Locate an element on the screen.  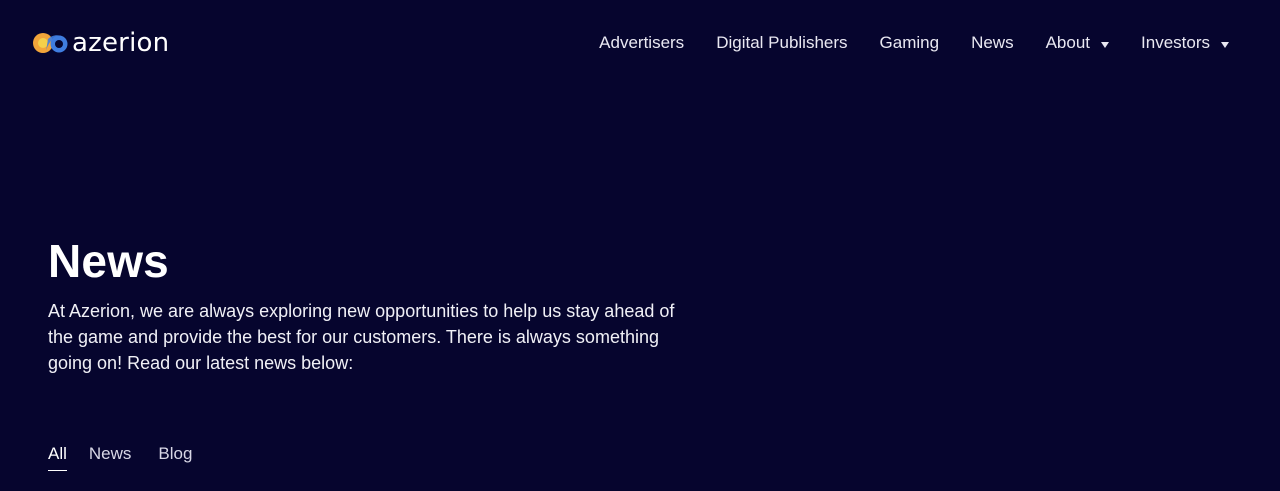
nav-item-label: Digital Publishers is located at coordinates (782, 42).